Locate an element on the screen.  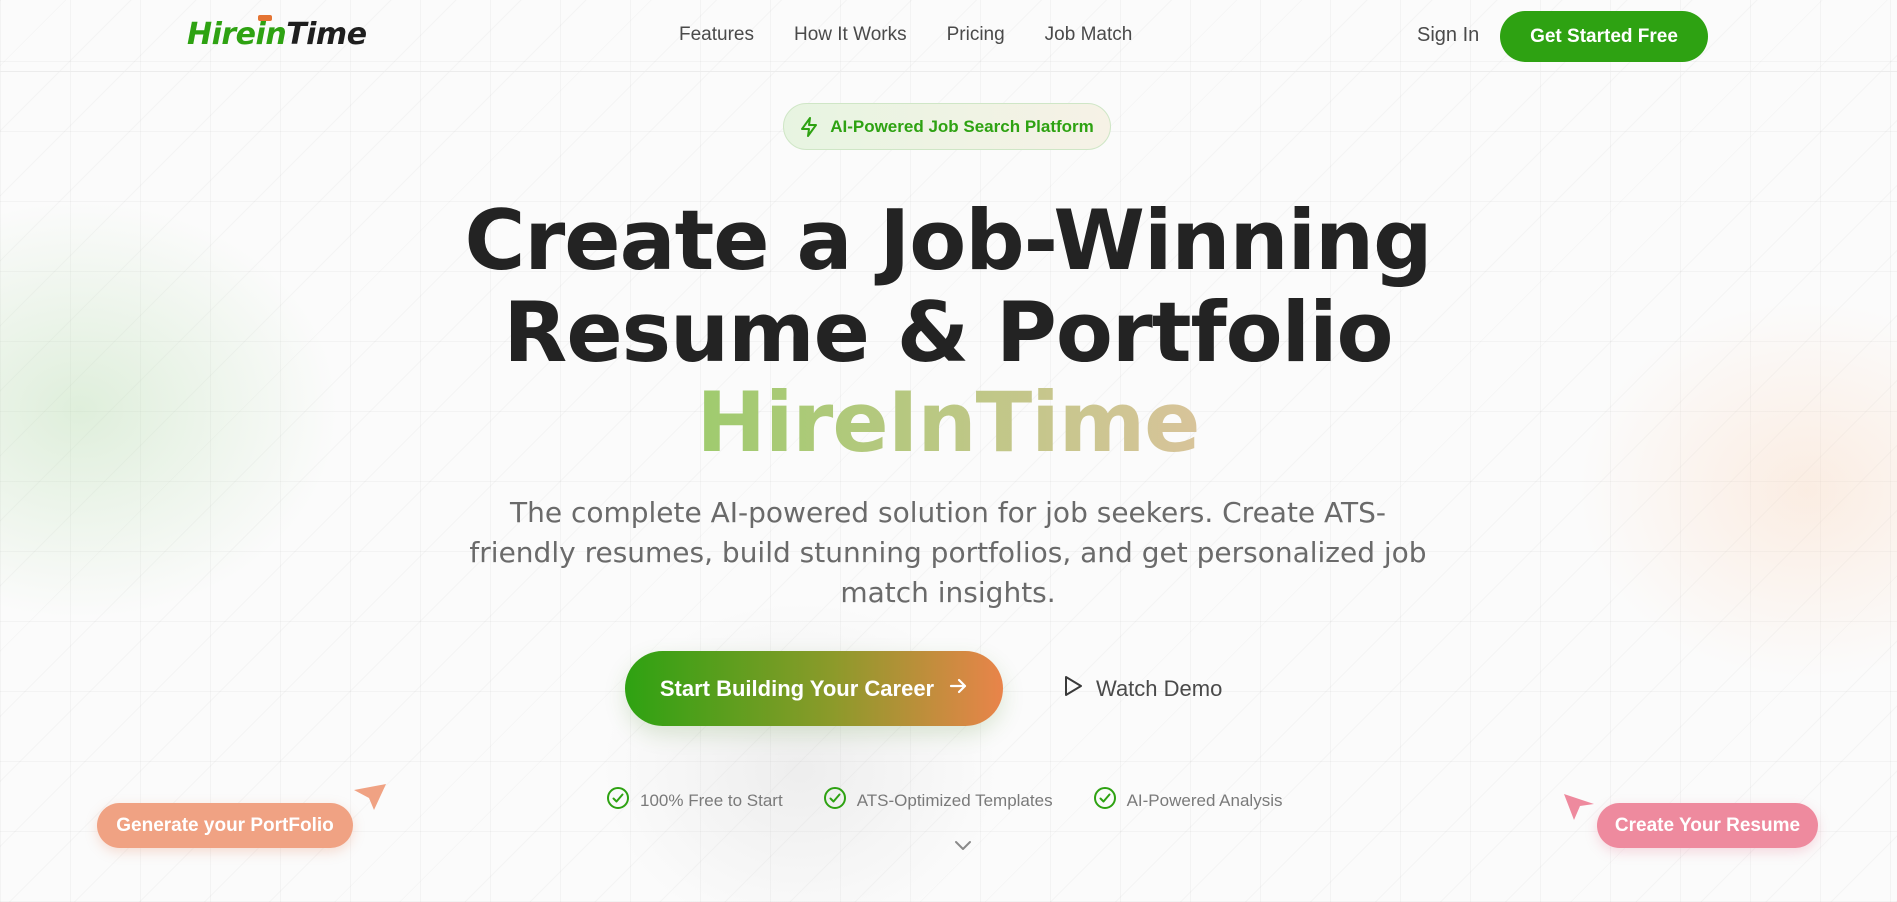
headline-brand: HireInTime is located at coordinates (948, 423).